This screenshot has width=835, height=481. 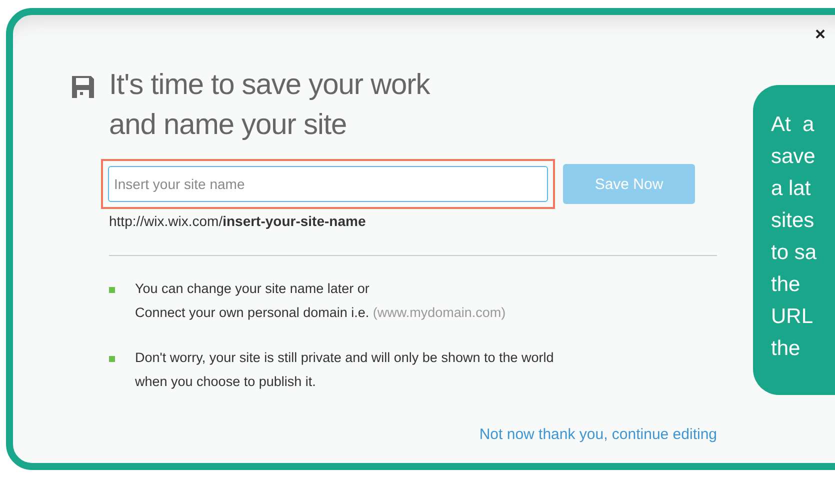 What do you see at coordinates (238, 221) in the screenshot?
I see `site-url: http://wix.wix.com/insert-your-site-name` at bounding box center [238, 221].